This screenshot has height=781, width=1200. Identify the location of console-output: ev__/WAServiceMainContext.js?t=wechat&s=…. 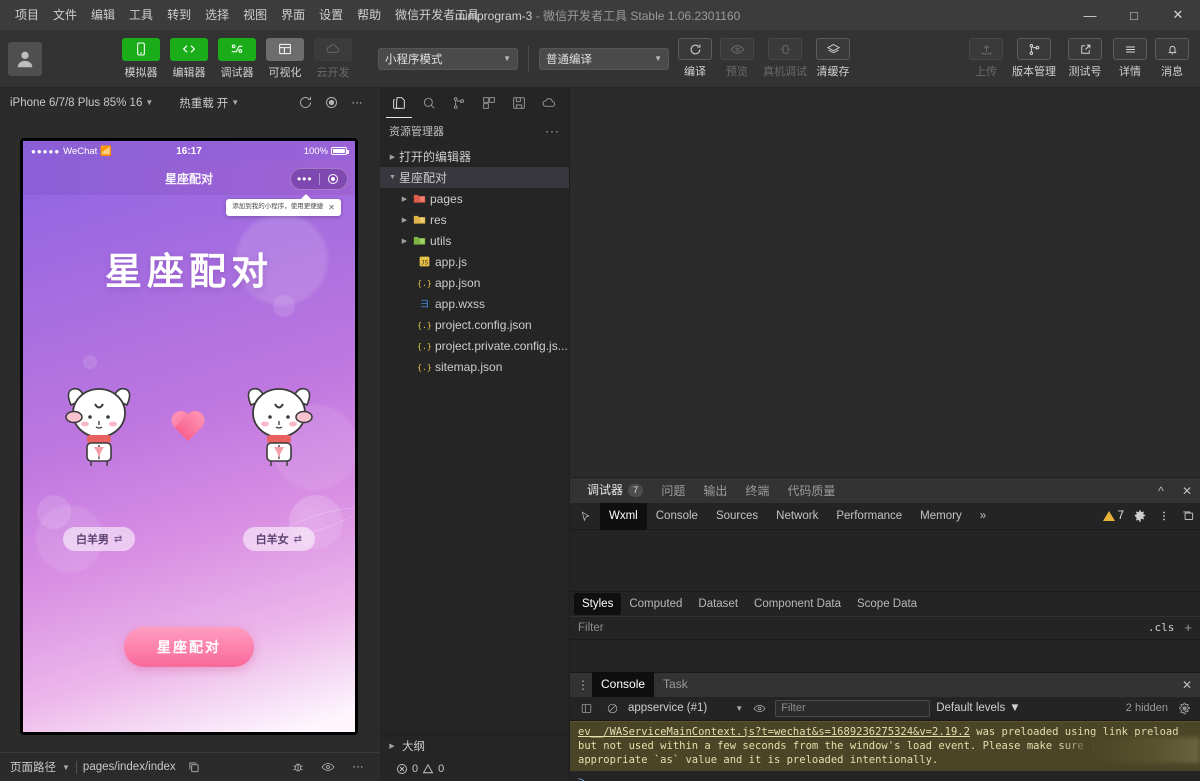
(885, 750).